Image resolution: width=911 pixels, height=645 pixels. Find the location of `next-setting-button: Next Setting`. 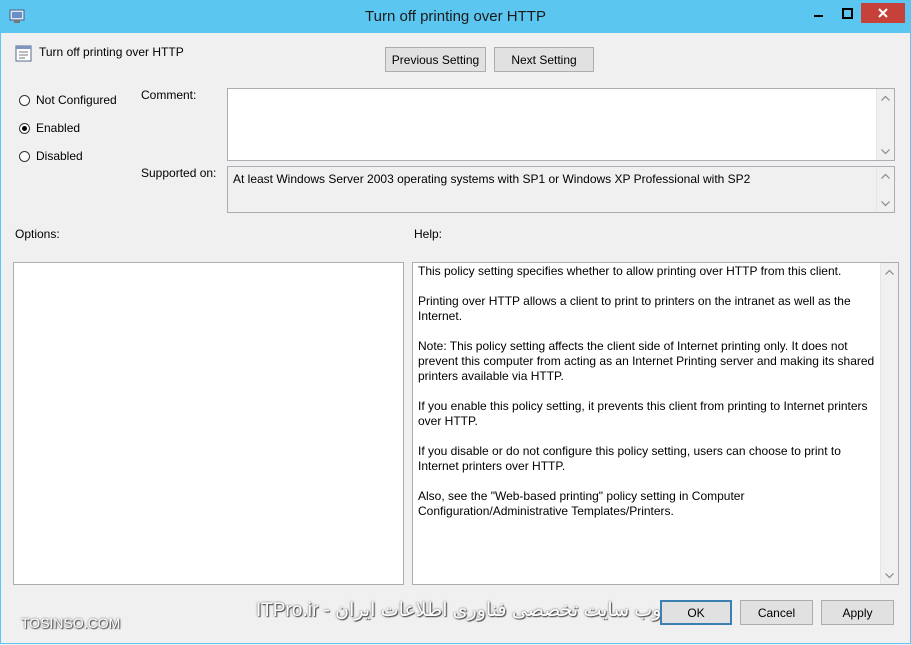

next-setting-button: Next Setting is located at coordinates (544, 59).